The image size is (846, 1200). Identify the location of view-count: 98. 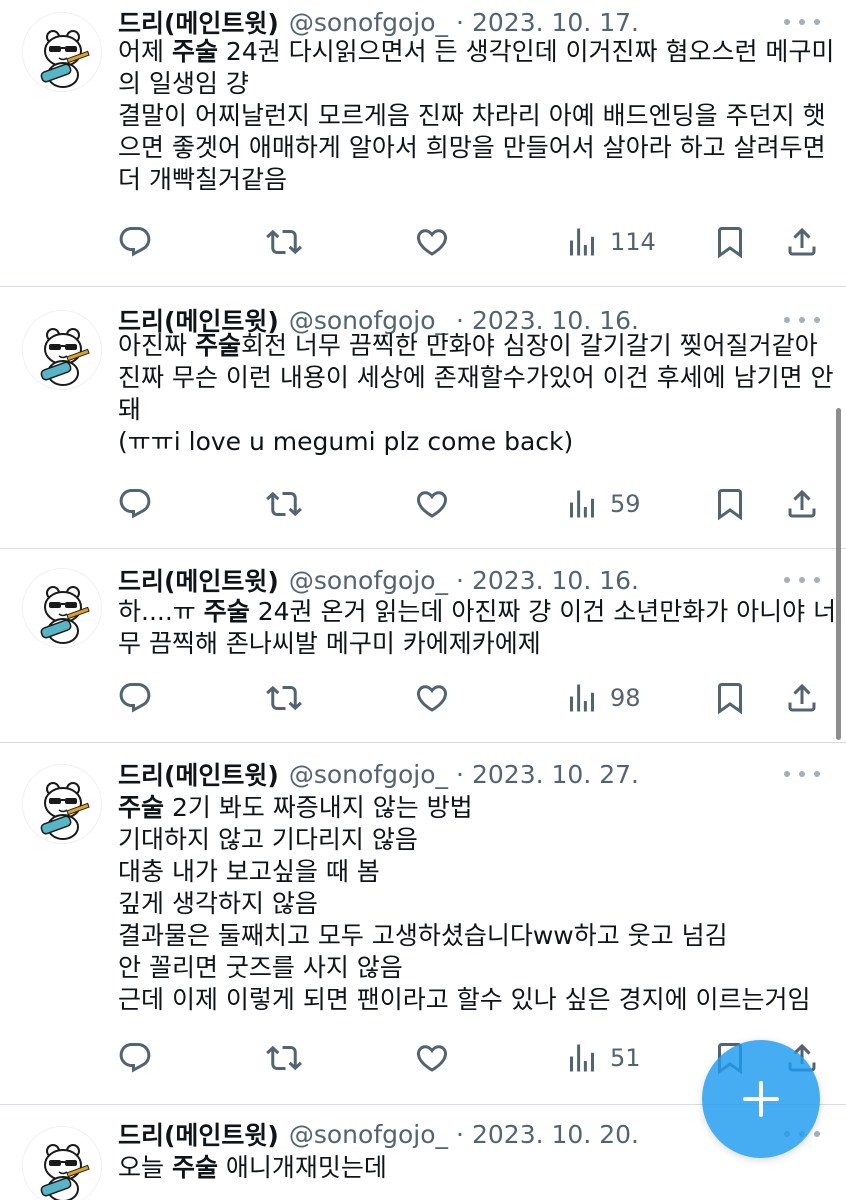
(625, 698).